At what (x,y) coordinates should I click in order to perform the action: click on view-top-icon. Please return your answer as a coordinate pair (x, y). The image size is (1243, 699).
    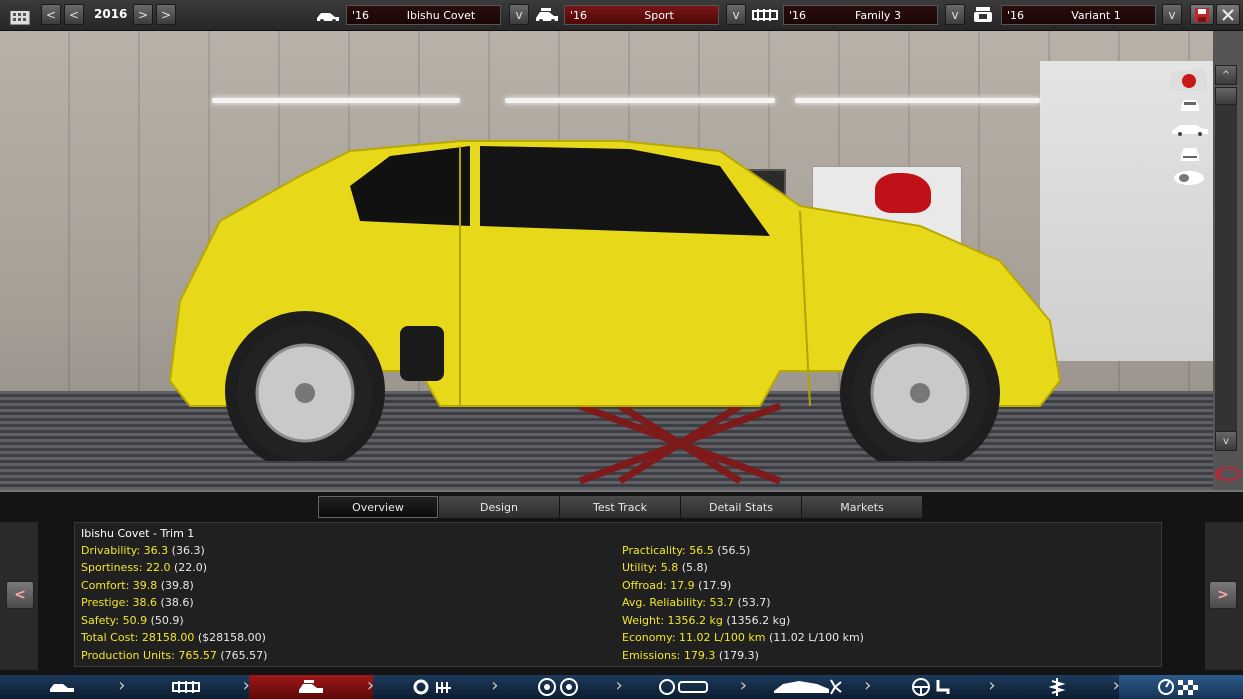
    Looking at the image, I should click on (1189, 179).